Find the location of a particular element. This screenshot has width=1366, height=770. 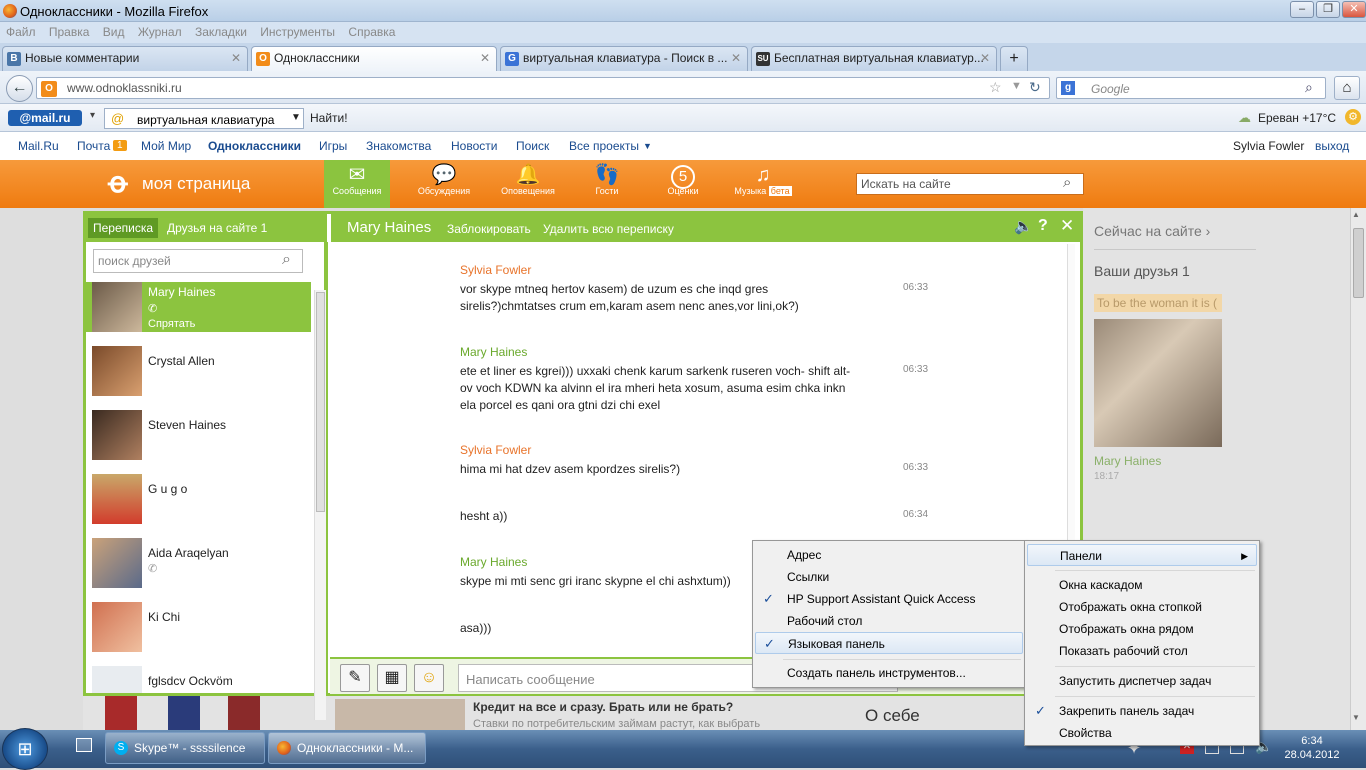

menu-item-lock-taskbar: ✓ Закрепить панель задач is located at coordinates (1142, 711).